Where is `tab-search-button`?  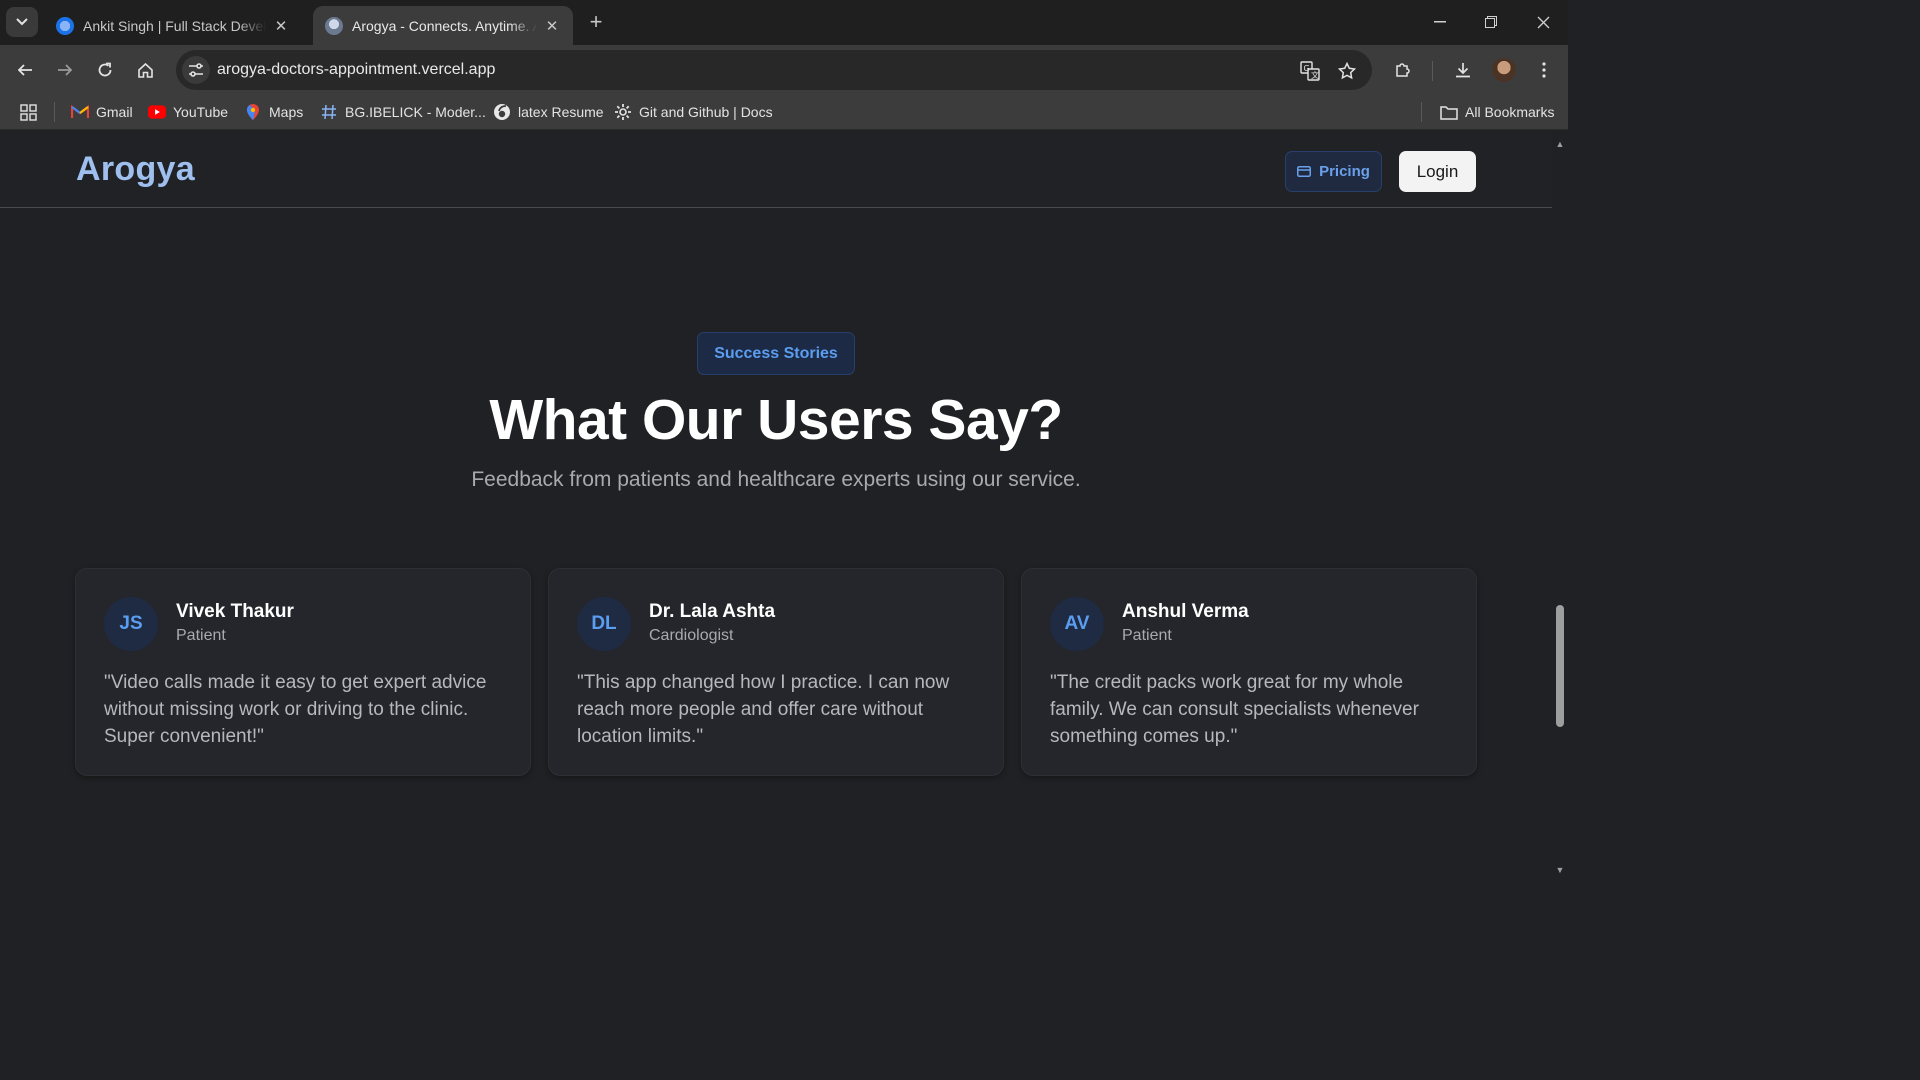 tab-search-button is located at coordinates (22, 22).